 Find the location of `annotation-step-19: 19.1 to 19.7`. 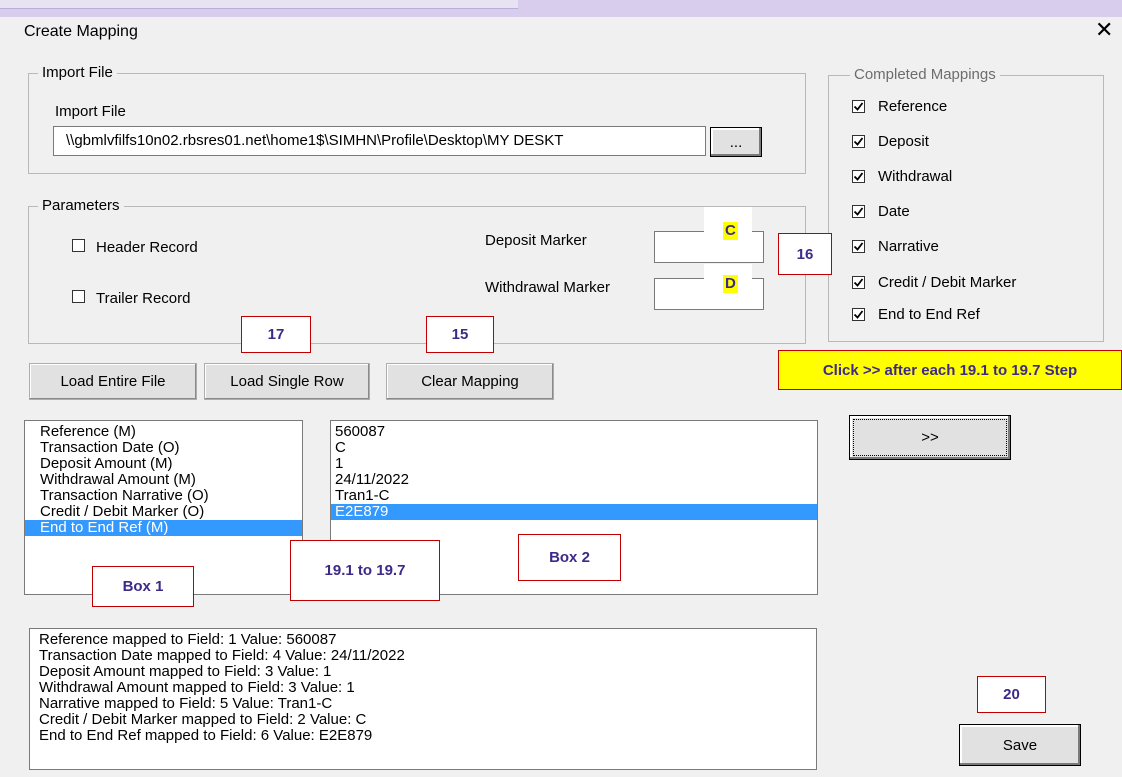

annotation-step-19: 19.1 to 19.7 is located at coordinates (365, 570).